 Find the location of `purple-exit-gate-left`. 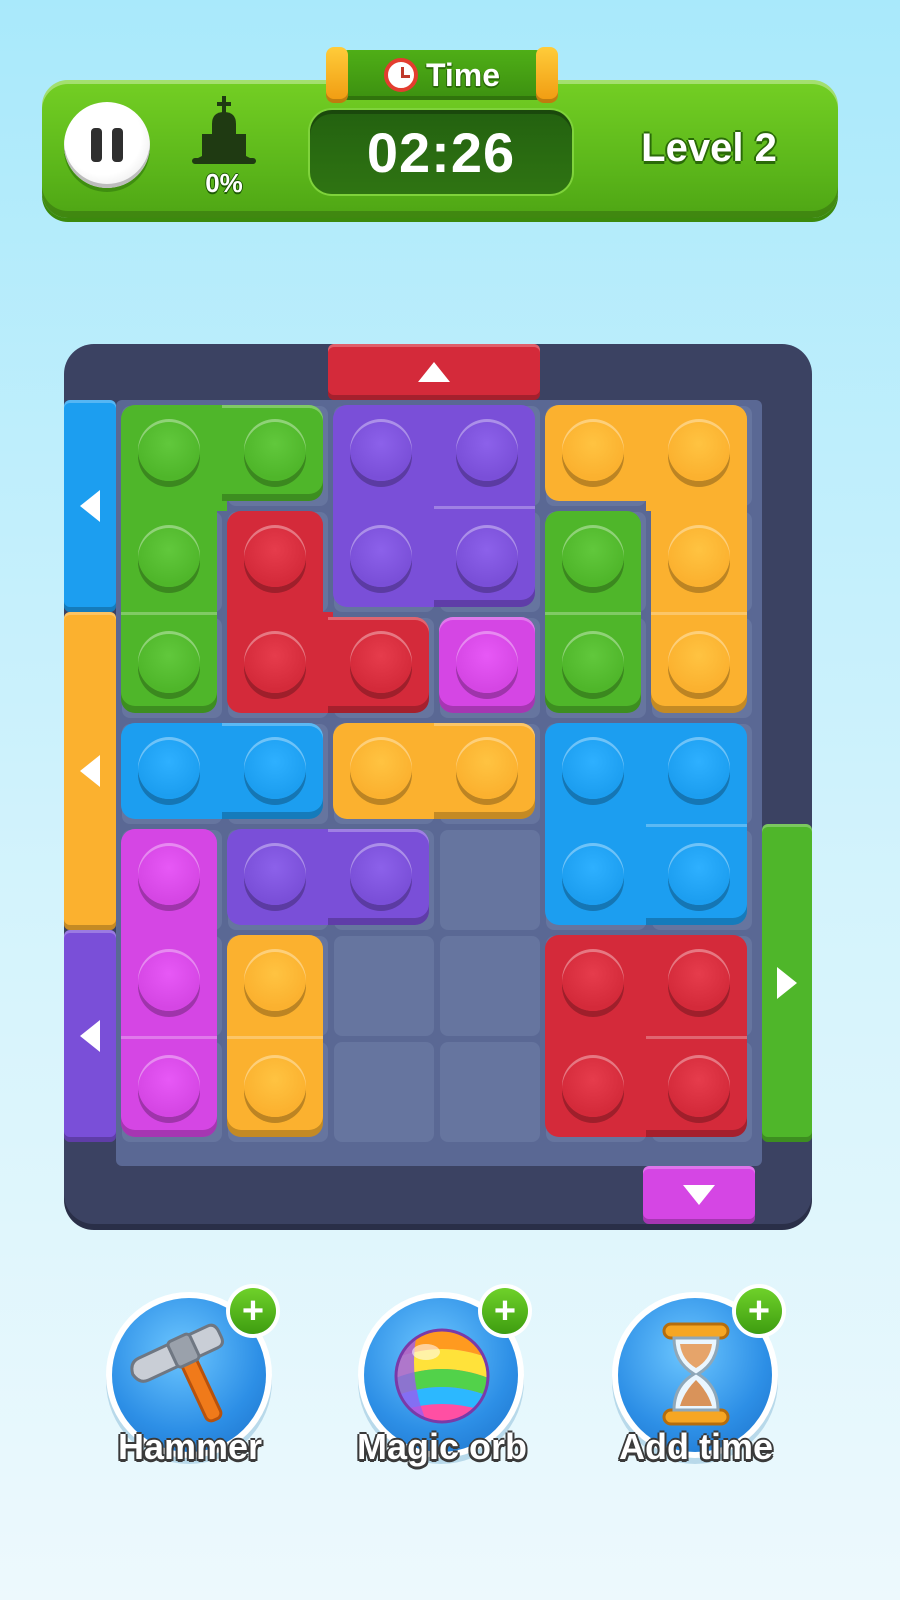

purple-exit-gate-left is located at coordinates (90, 1036).